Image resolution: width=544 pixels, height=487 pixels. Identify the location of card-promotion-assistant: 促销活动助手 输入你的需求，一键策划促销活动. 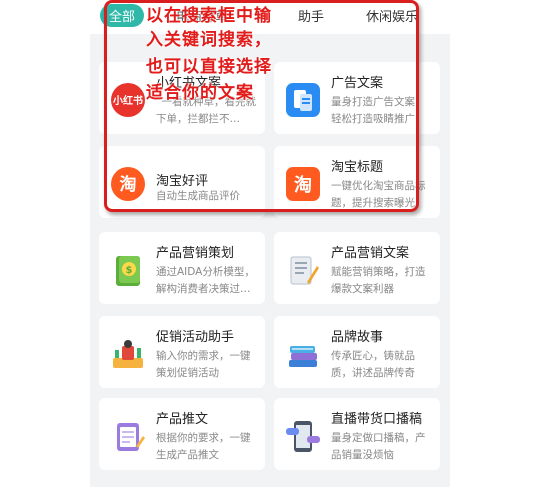
(182, 352).